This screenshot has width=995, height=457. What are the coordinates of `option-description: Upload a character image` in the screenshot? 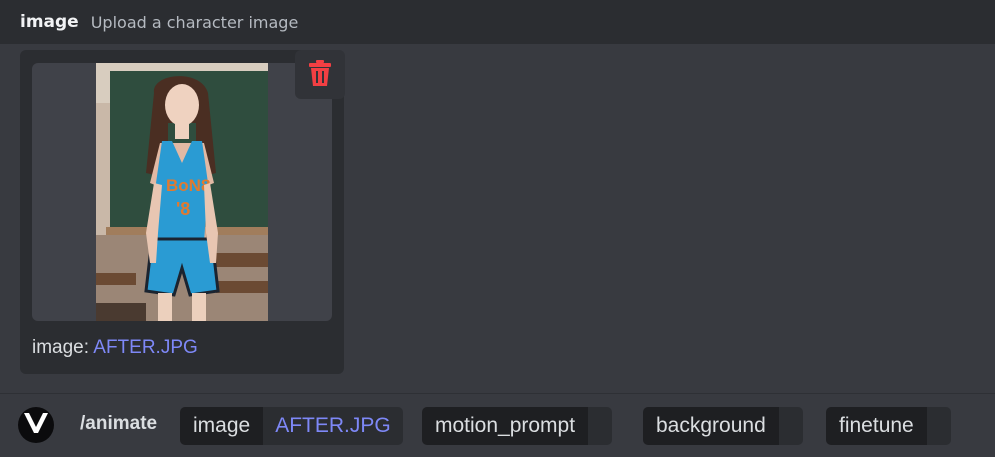 It's located at (194, 22).